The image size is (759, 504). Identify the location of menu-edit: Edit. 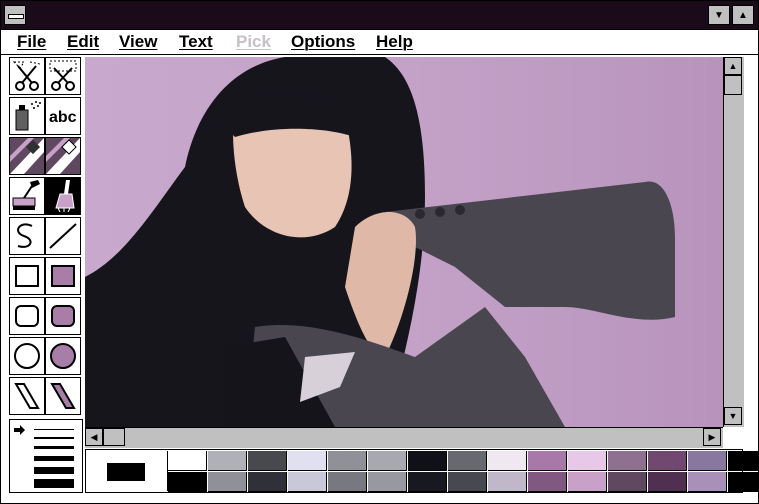
(83, 42).